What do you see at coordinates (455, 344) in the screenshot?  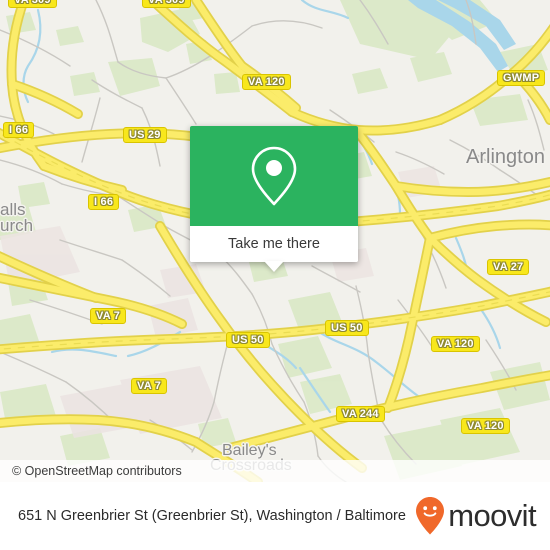 I see `road-shield-va-120-mid: VA 120` at bounding box center [455, 344].